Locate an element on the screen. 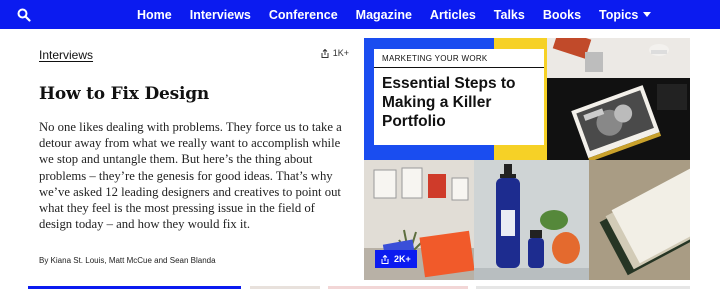 The image size is (720, 289). nav-item-books: Books is located at coordinates (562, 15).